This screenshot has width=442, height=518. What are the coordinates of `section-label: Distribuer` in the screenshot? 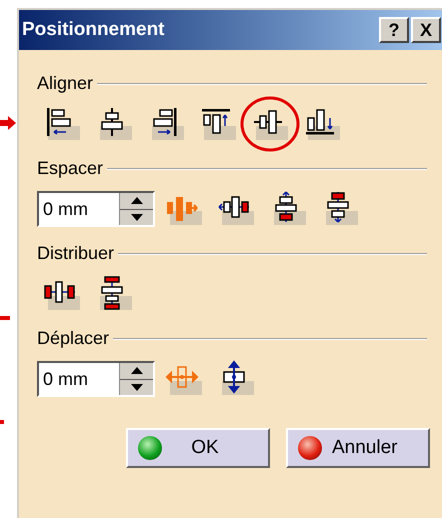 It's located at (75, 253).